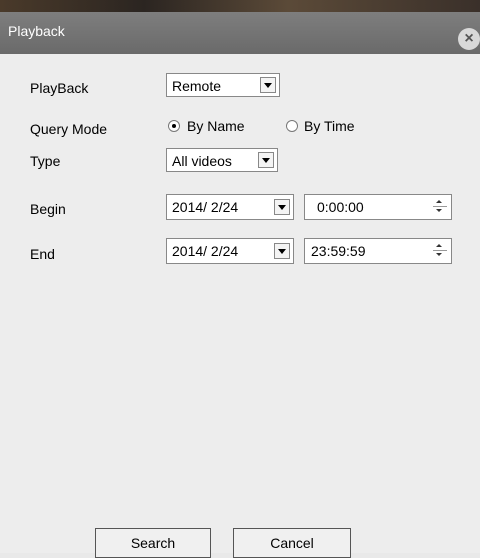  Describe the element at coordinates (240, 6) in the screenshot. I see `background-strip` at that location.